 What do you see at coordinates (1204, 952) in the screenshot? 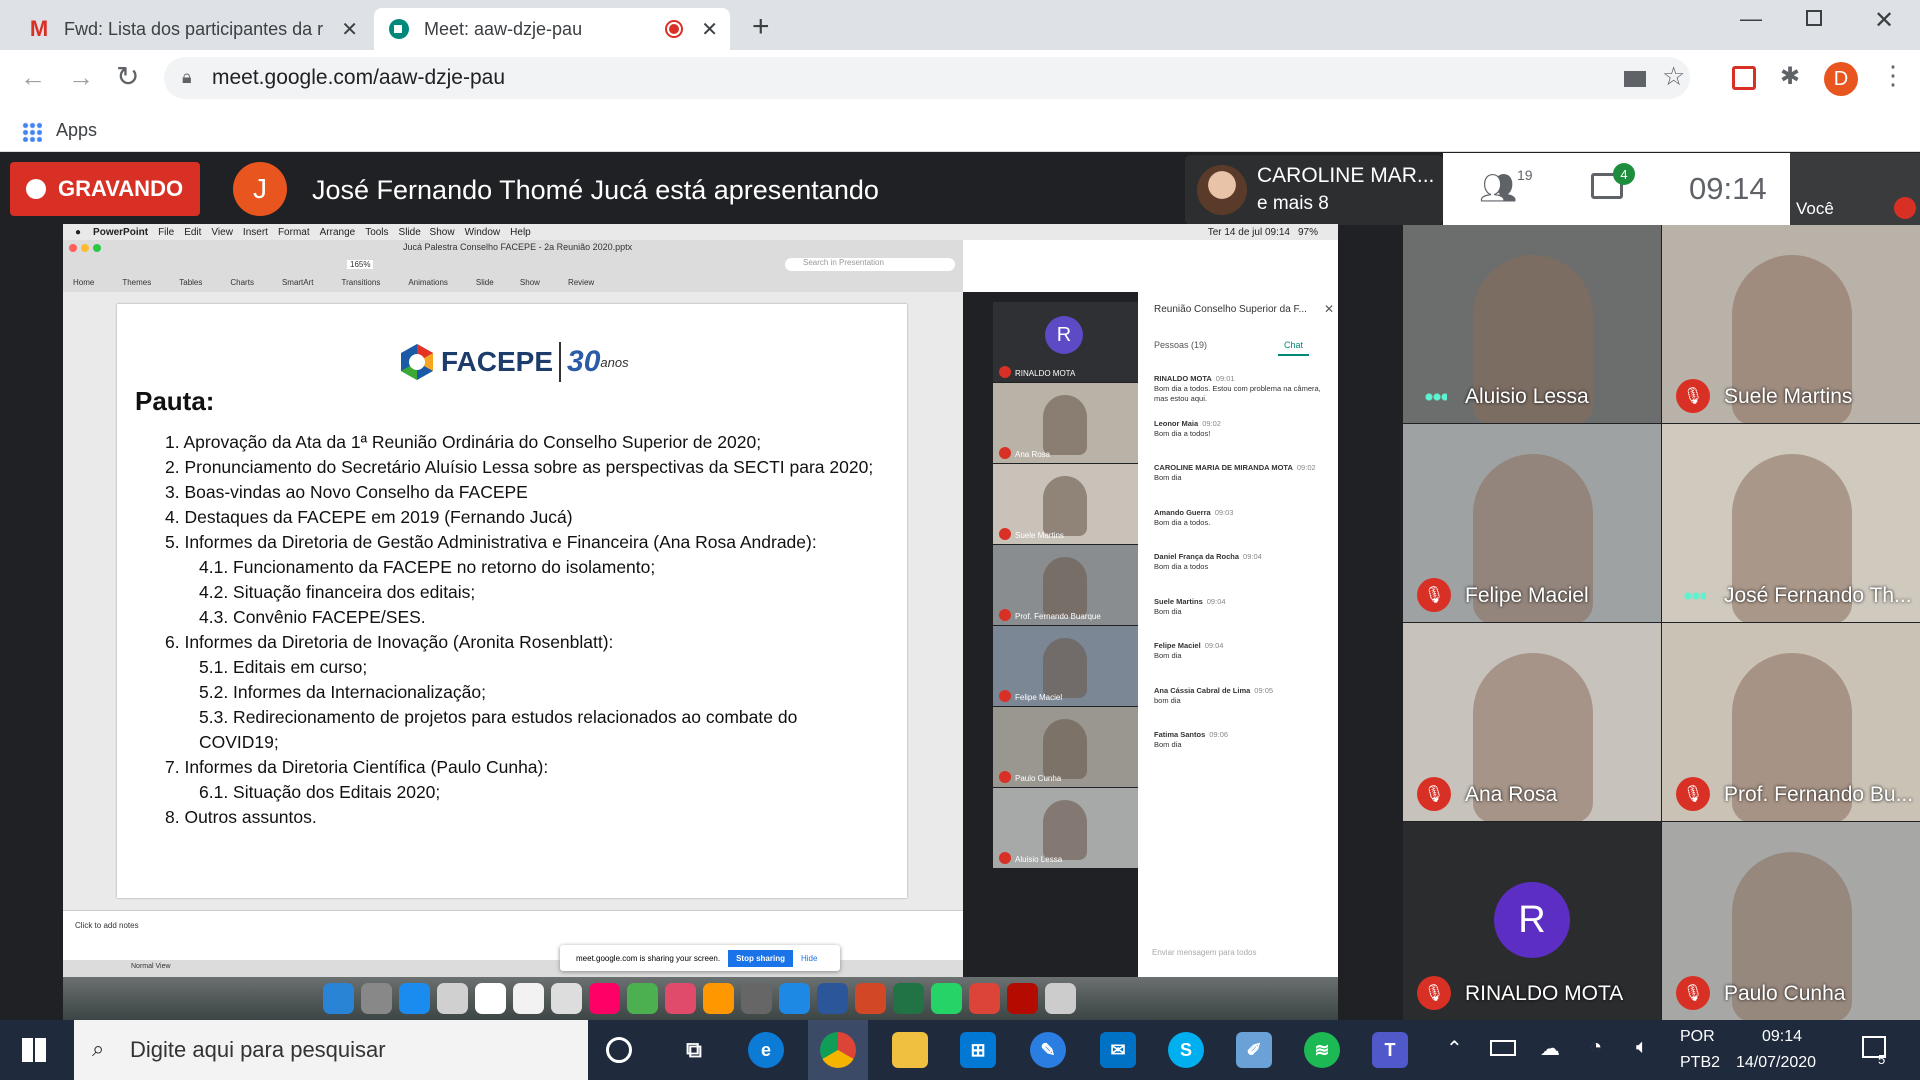
I see `chat-input: Enviar mensagem para todos` at bounding box center [1204, 952].